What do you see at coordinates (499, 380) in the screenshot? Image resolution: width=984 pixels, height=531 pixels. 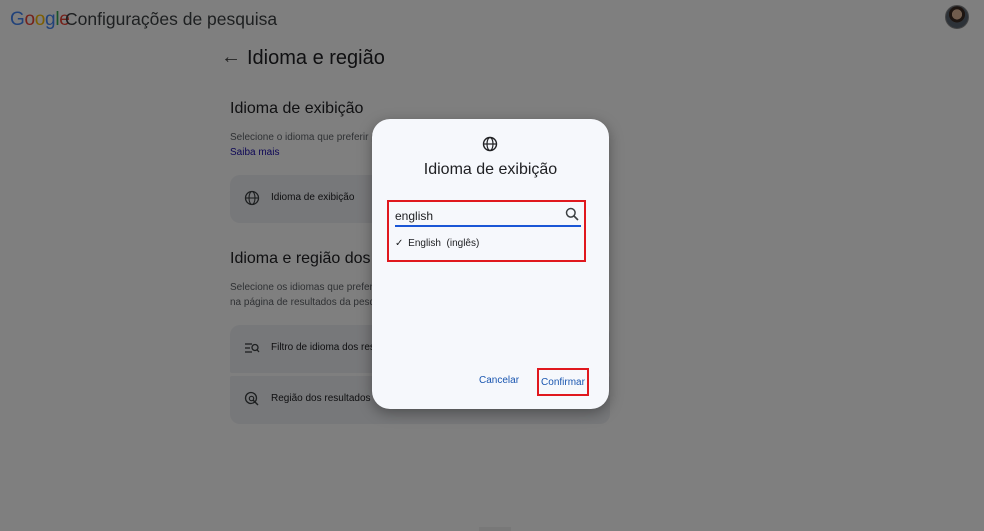 I see `cancel-button: Cancelar` at bounding box center [499, 380].